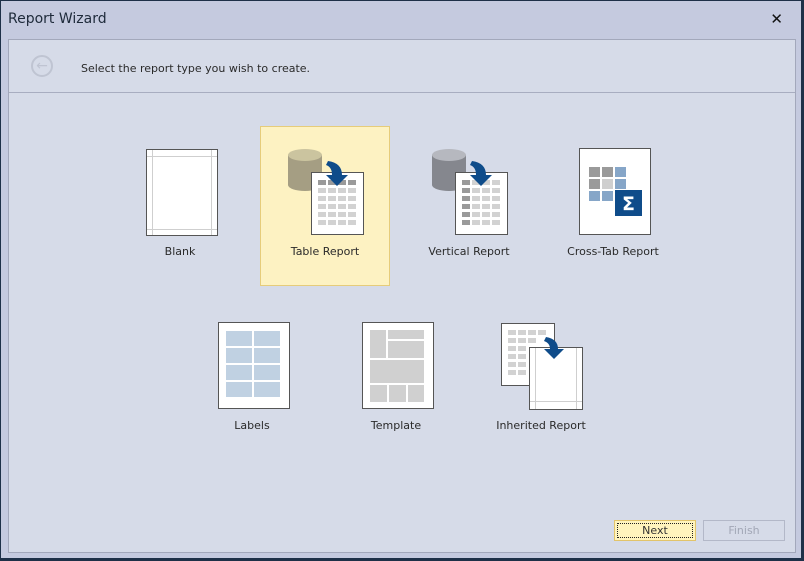  I want to click on inherited-report-icon, so click(542, 366).